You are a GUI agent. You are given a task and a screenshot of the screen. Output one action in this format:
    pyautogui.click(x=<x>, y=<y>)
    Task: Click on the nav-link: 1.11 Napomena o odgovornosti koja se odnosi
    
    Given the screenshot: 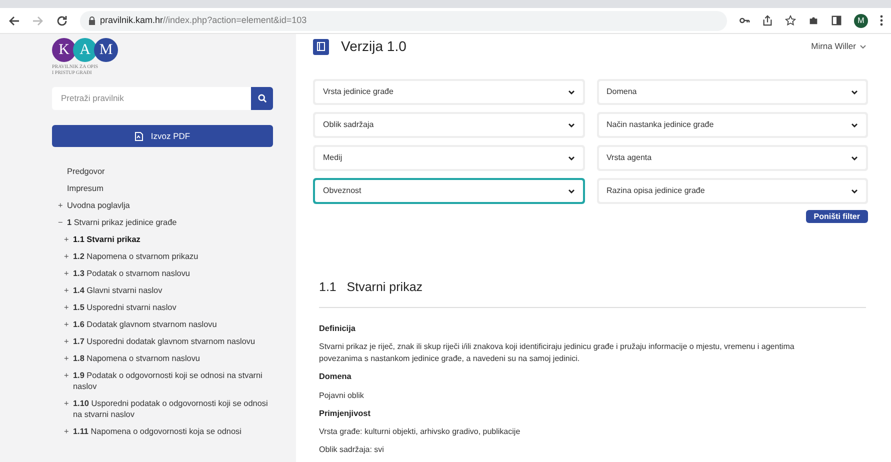 What is the action you would take?
    pyautogui.click(x=157, y=431)
    